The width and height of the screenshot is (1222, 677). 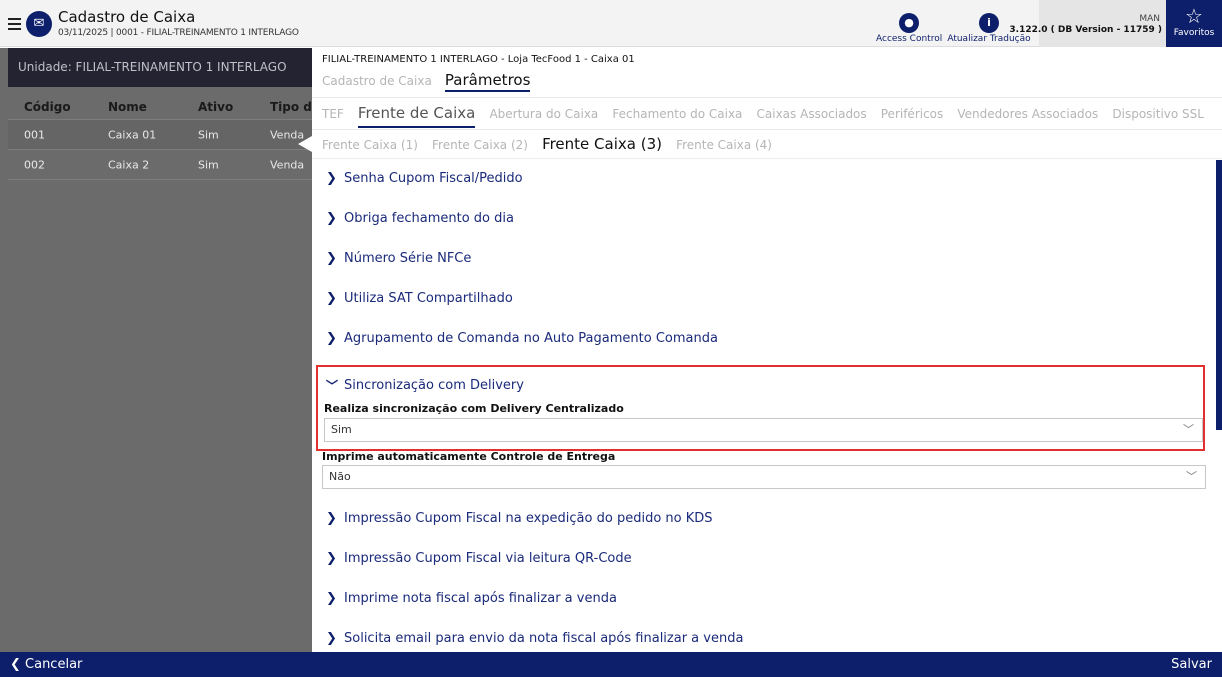 What do you see at coordinates (416, 114) in the screenshot?
I see `tab-frente-de-caixa: Frente de Caixa` at bounding box center [416, 114].